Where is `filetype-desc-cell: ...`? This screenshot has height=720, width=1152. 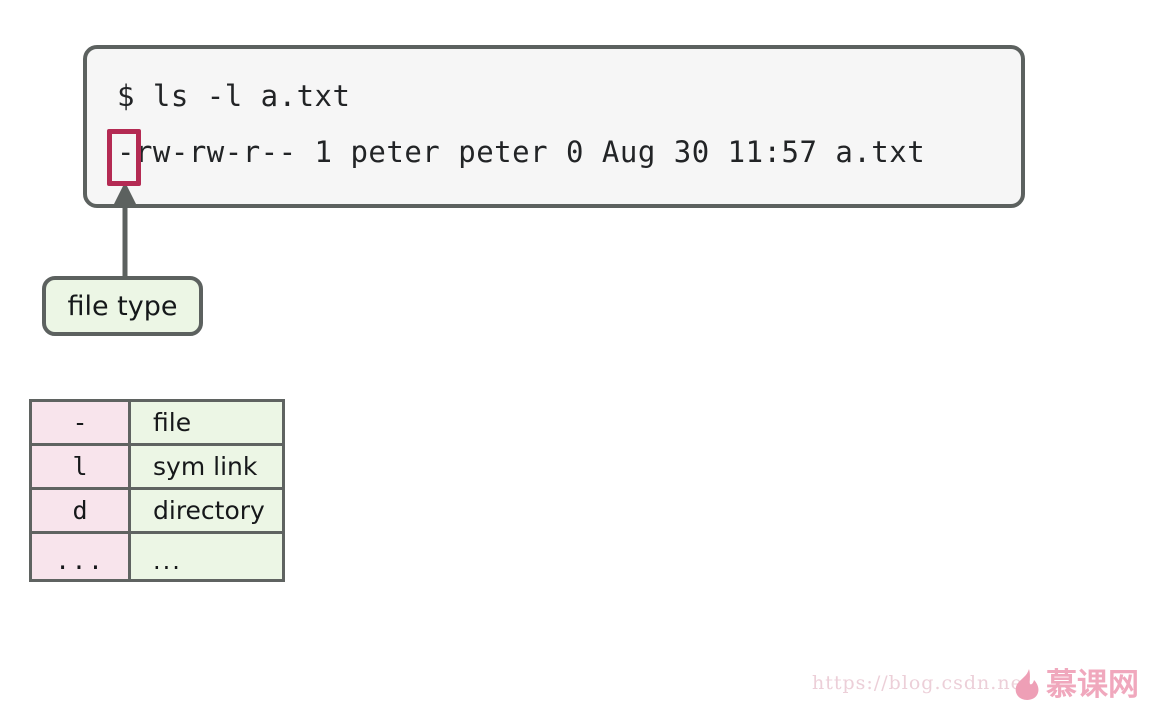 filetype-desc-cell: ... is located at coordinates (206, 556).